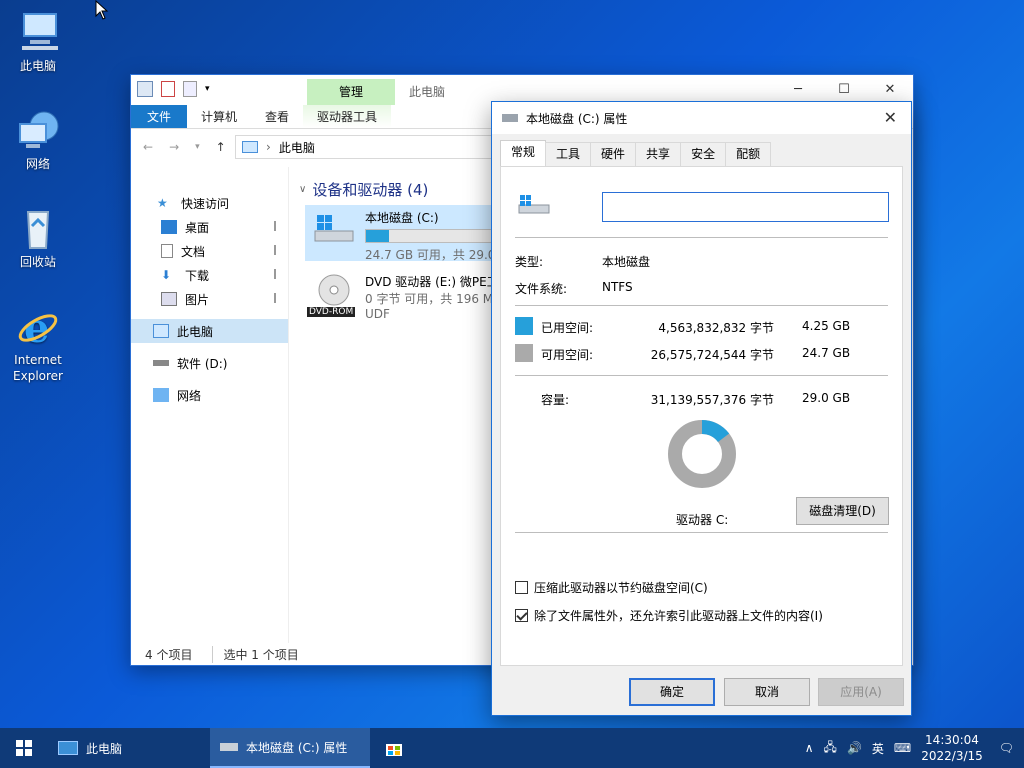  Describe the element at coordinates (302, 189) in the screenshot. I see `chevron-down-icon: ∨` at that location.